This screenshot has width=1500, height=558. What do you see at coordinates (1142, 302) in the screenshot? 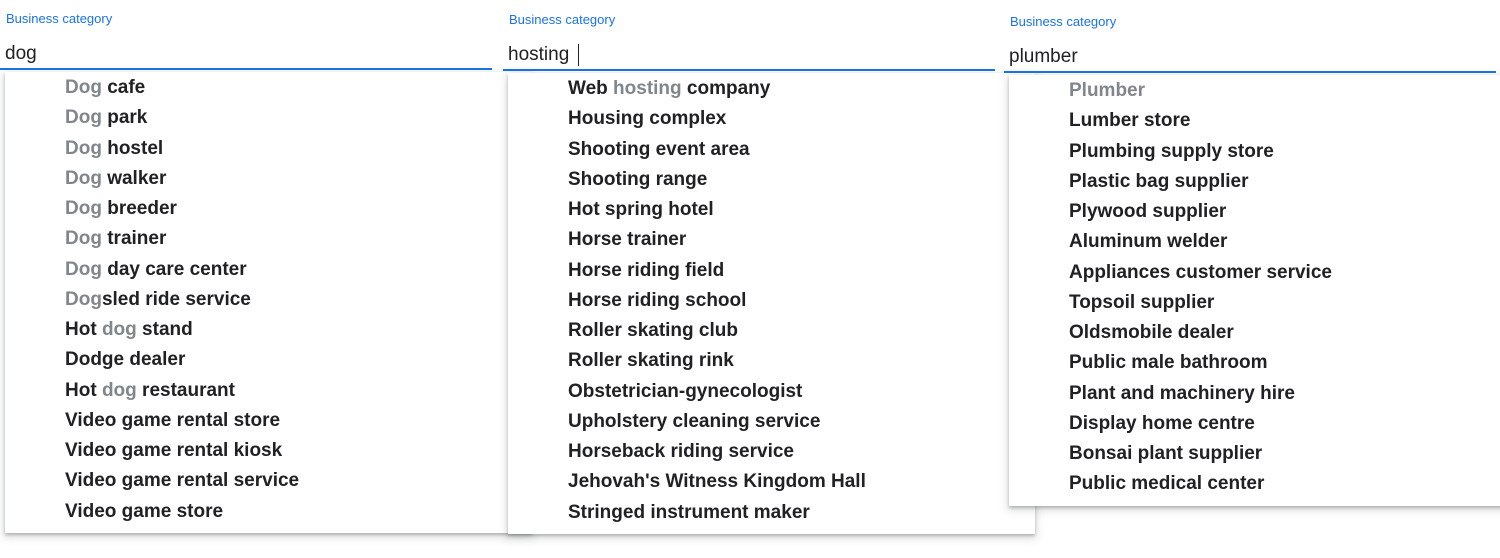
I see `suggestion-text: Topsoil supplier` at bounding box center [1142, 302].